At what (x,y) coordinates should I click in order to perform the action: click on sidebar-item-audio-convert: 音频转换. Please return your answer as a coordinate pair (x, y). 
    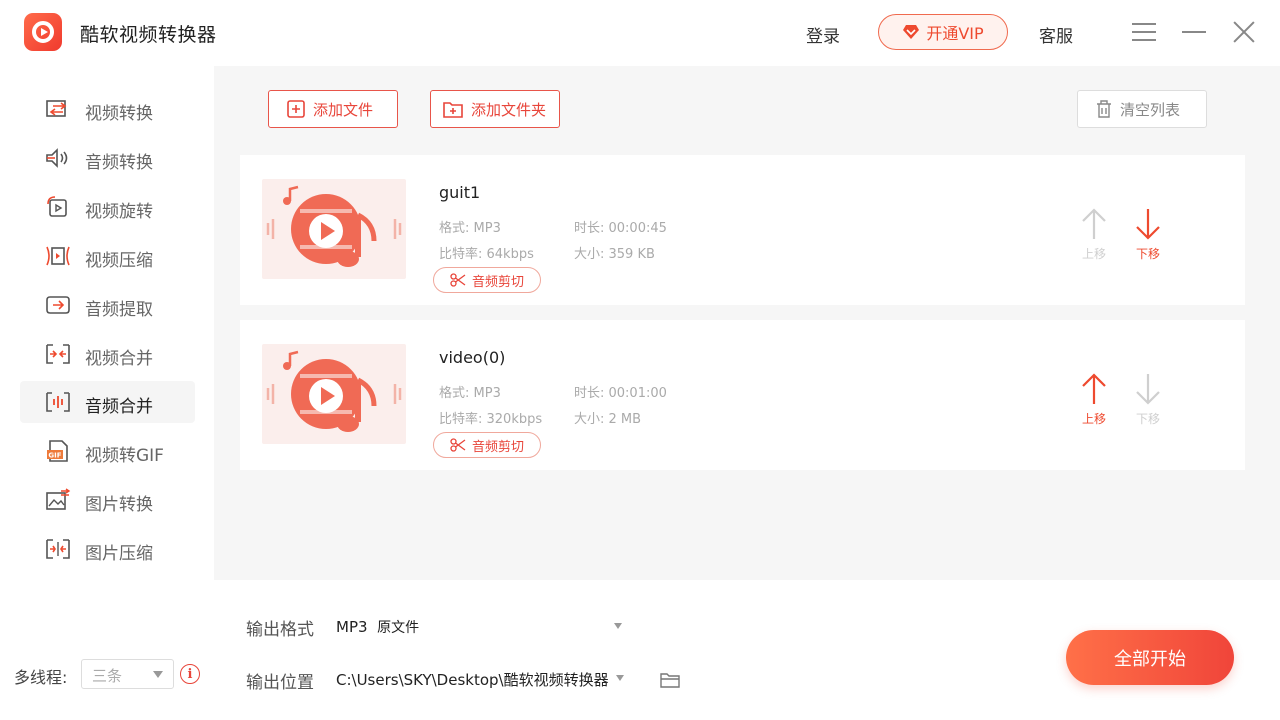
    Looking at the image, I should click on (107, 158).